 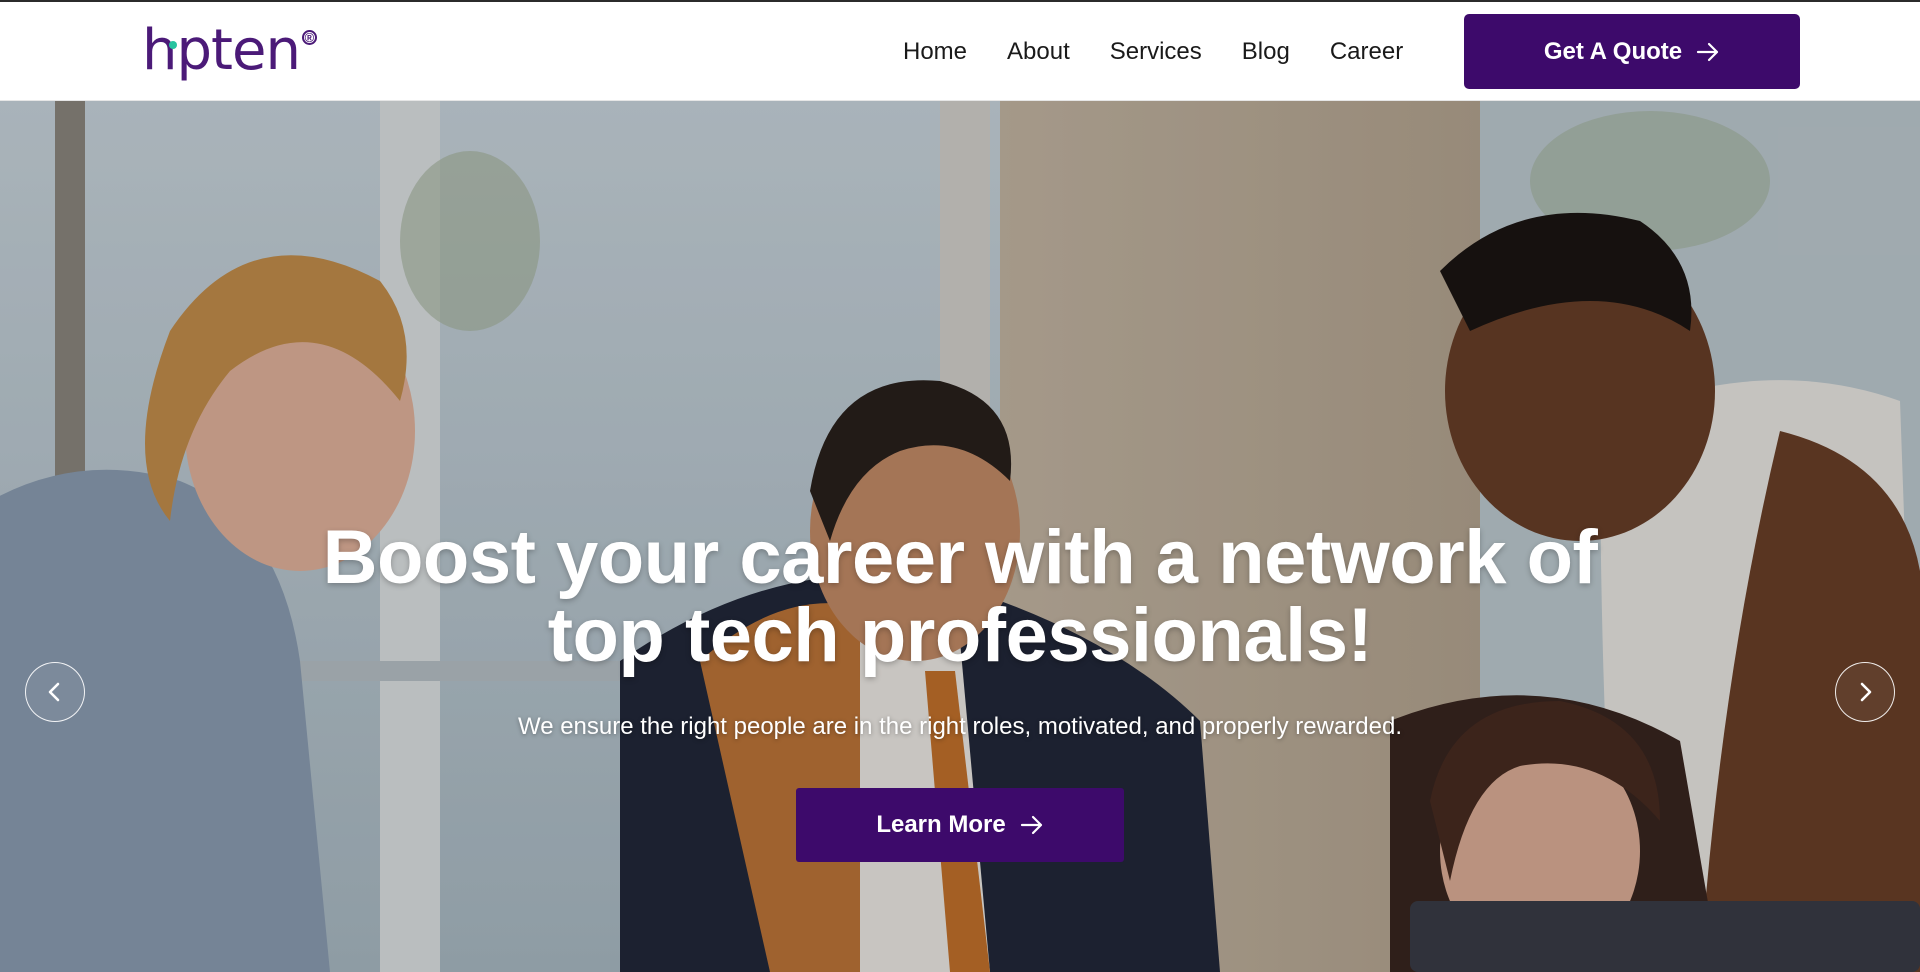 What do you see at coordinates (221, 50) in the screenshot?
I see `logo-wordmark: hpten` at bounding box center [221, 50].